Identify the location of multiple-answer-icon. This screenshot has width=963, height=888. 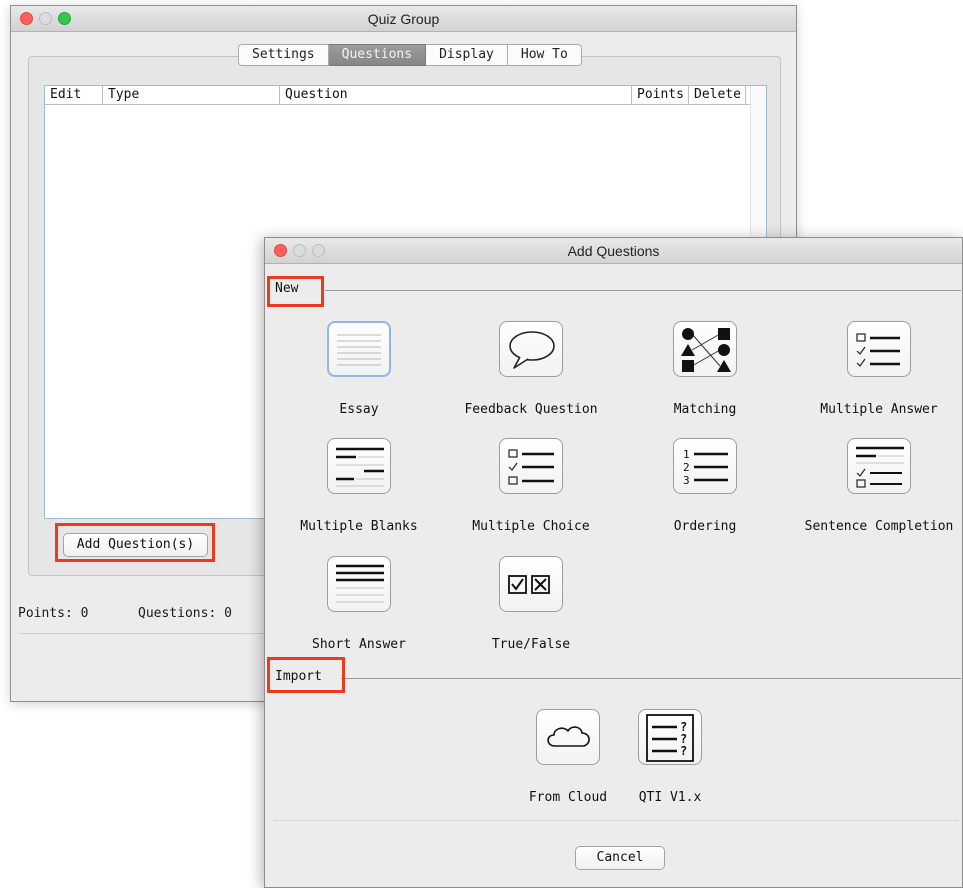
(879, 349).